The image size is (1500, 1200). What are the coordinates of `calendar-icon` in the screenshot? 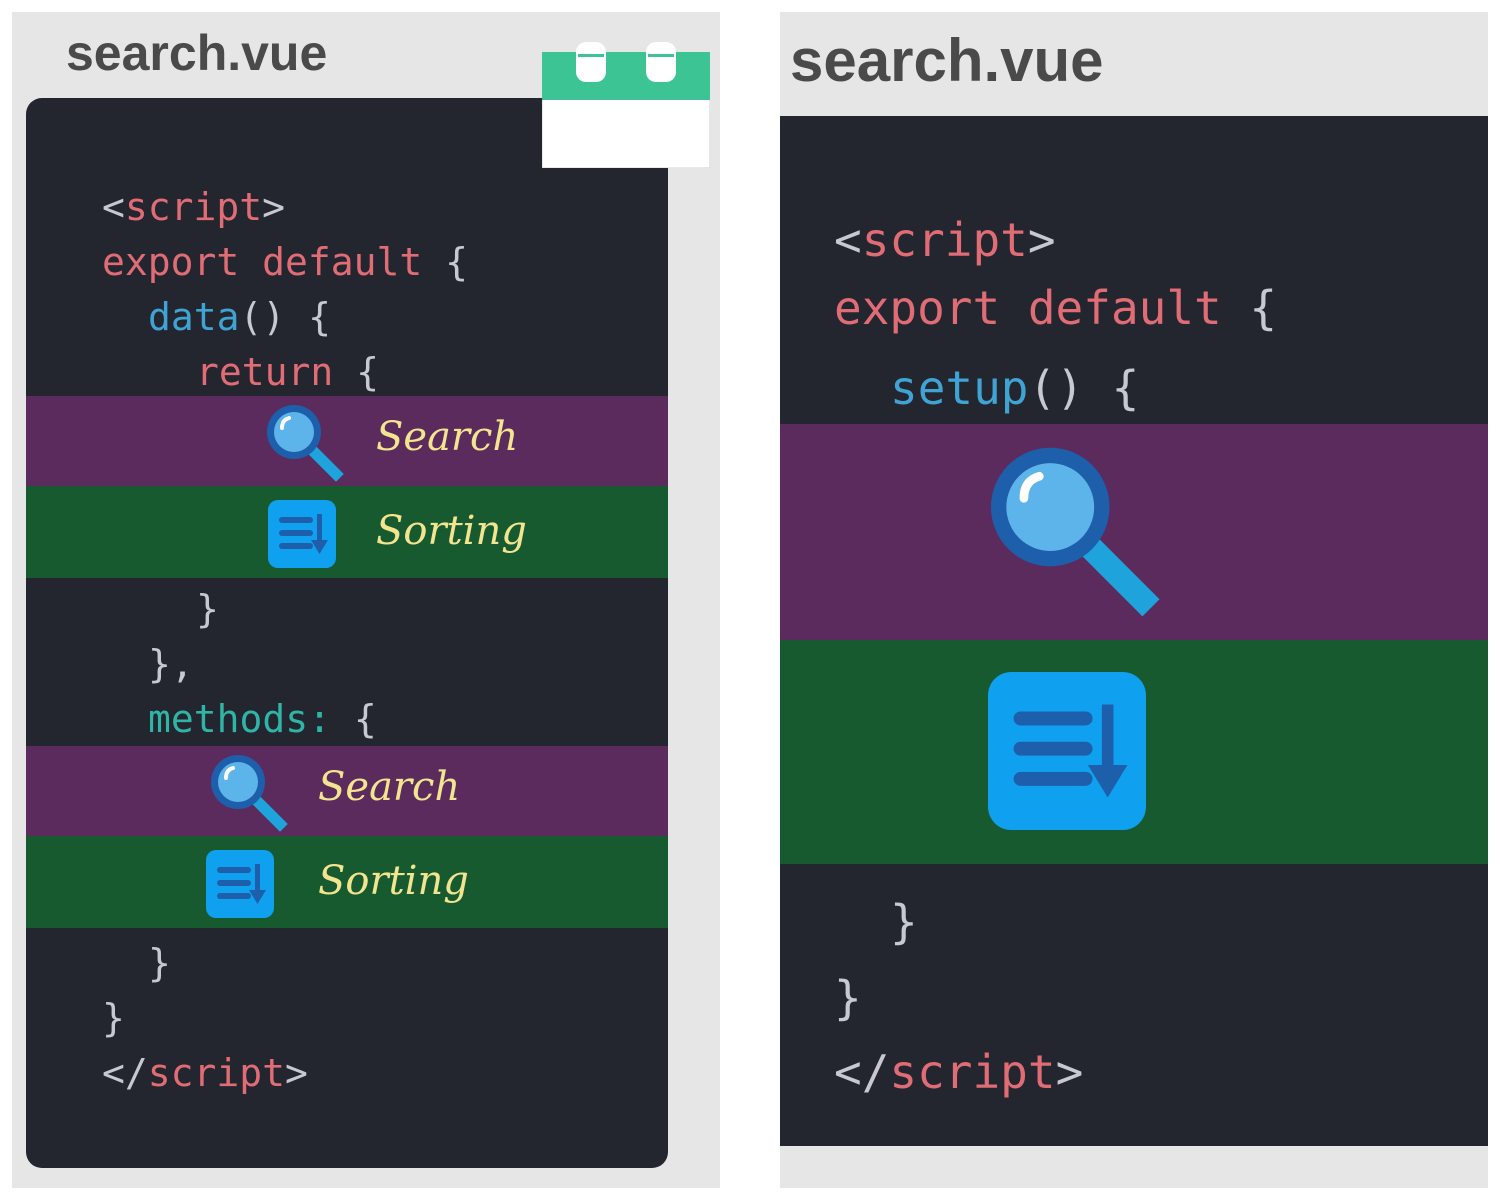 It's located at (626, 105).